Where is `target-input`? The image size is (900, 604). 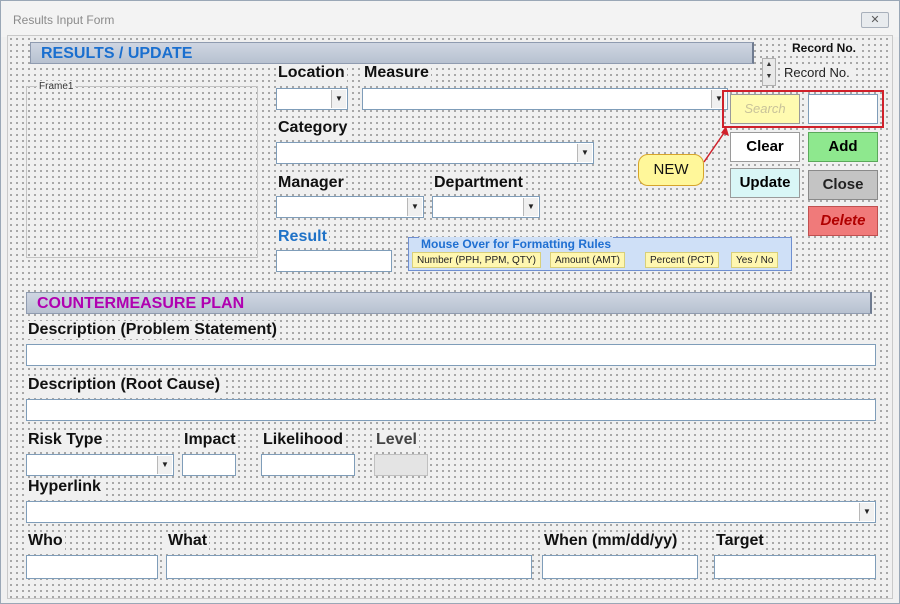 target-input is located at coordinates (795, 567).